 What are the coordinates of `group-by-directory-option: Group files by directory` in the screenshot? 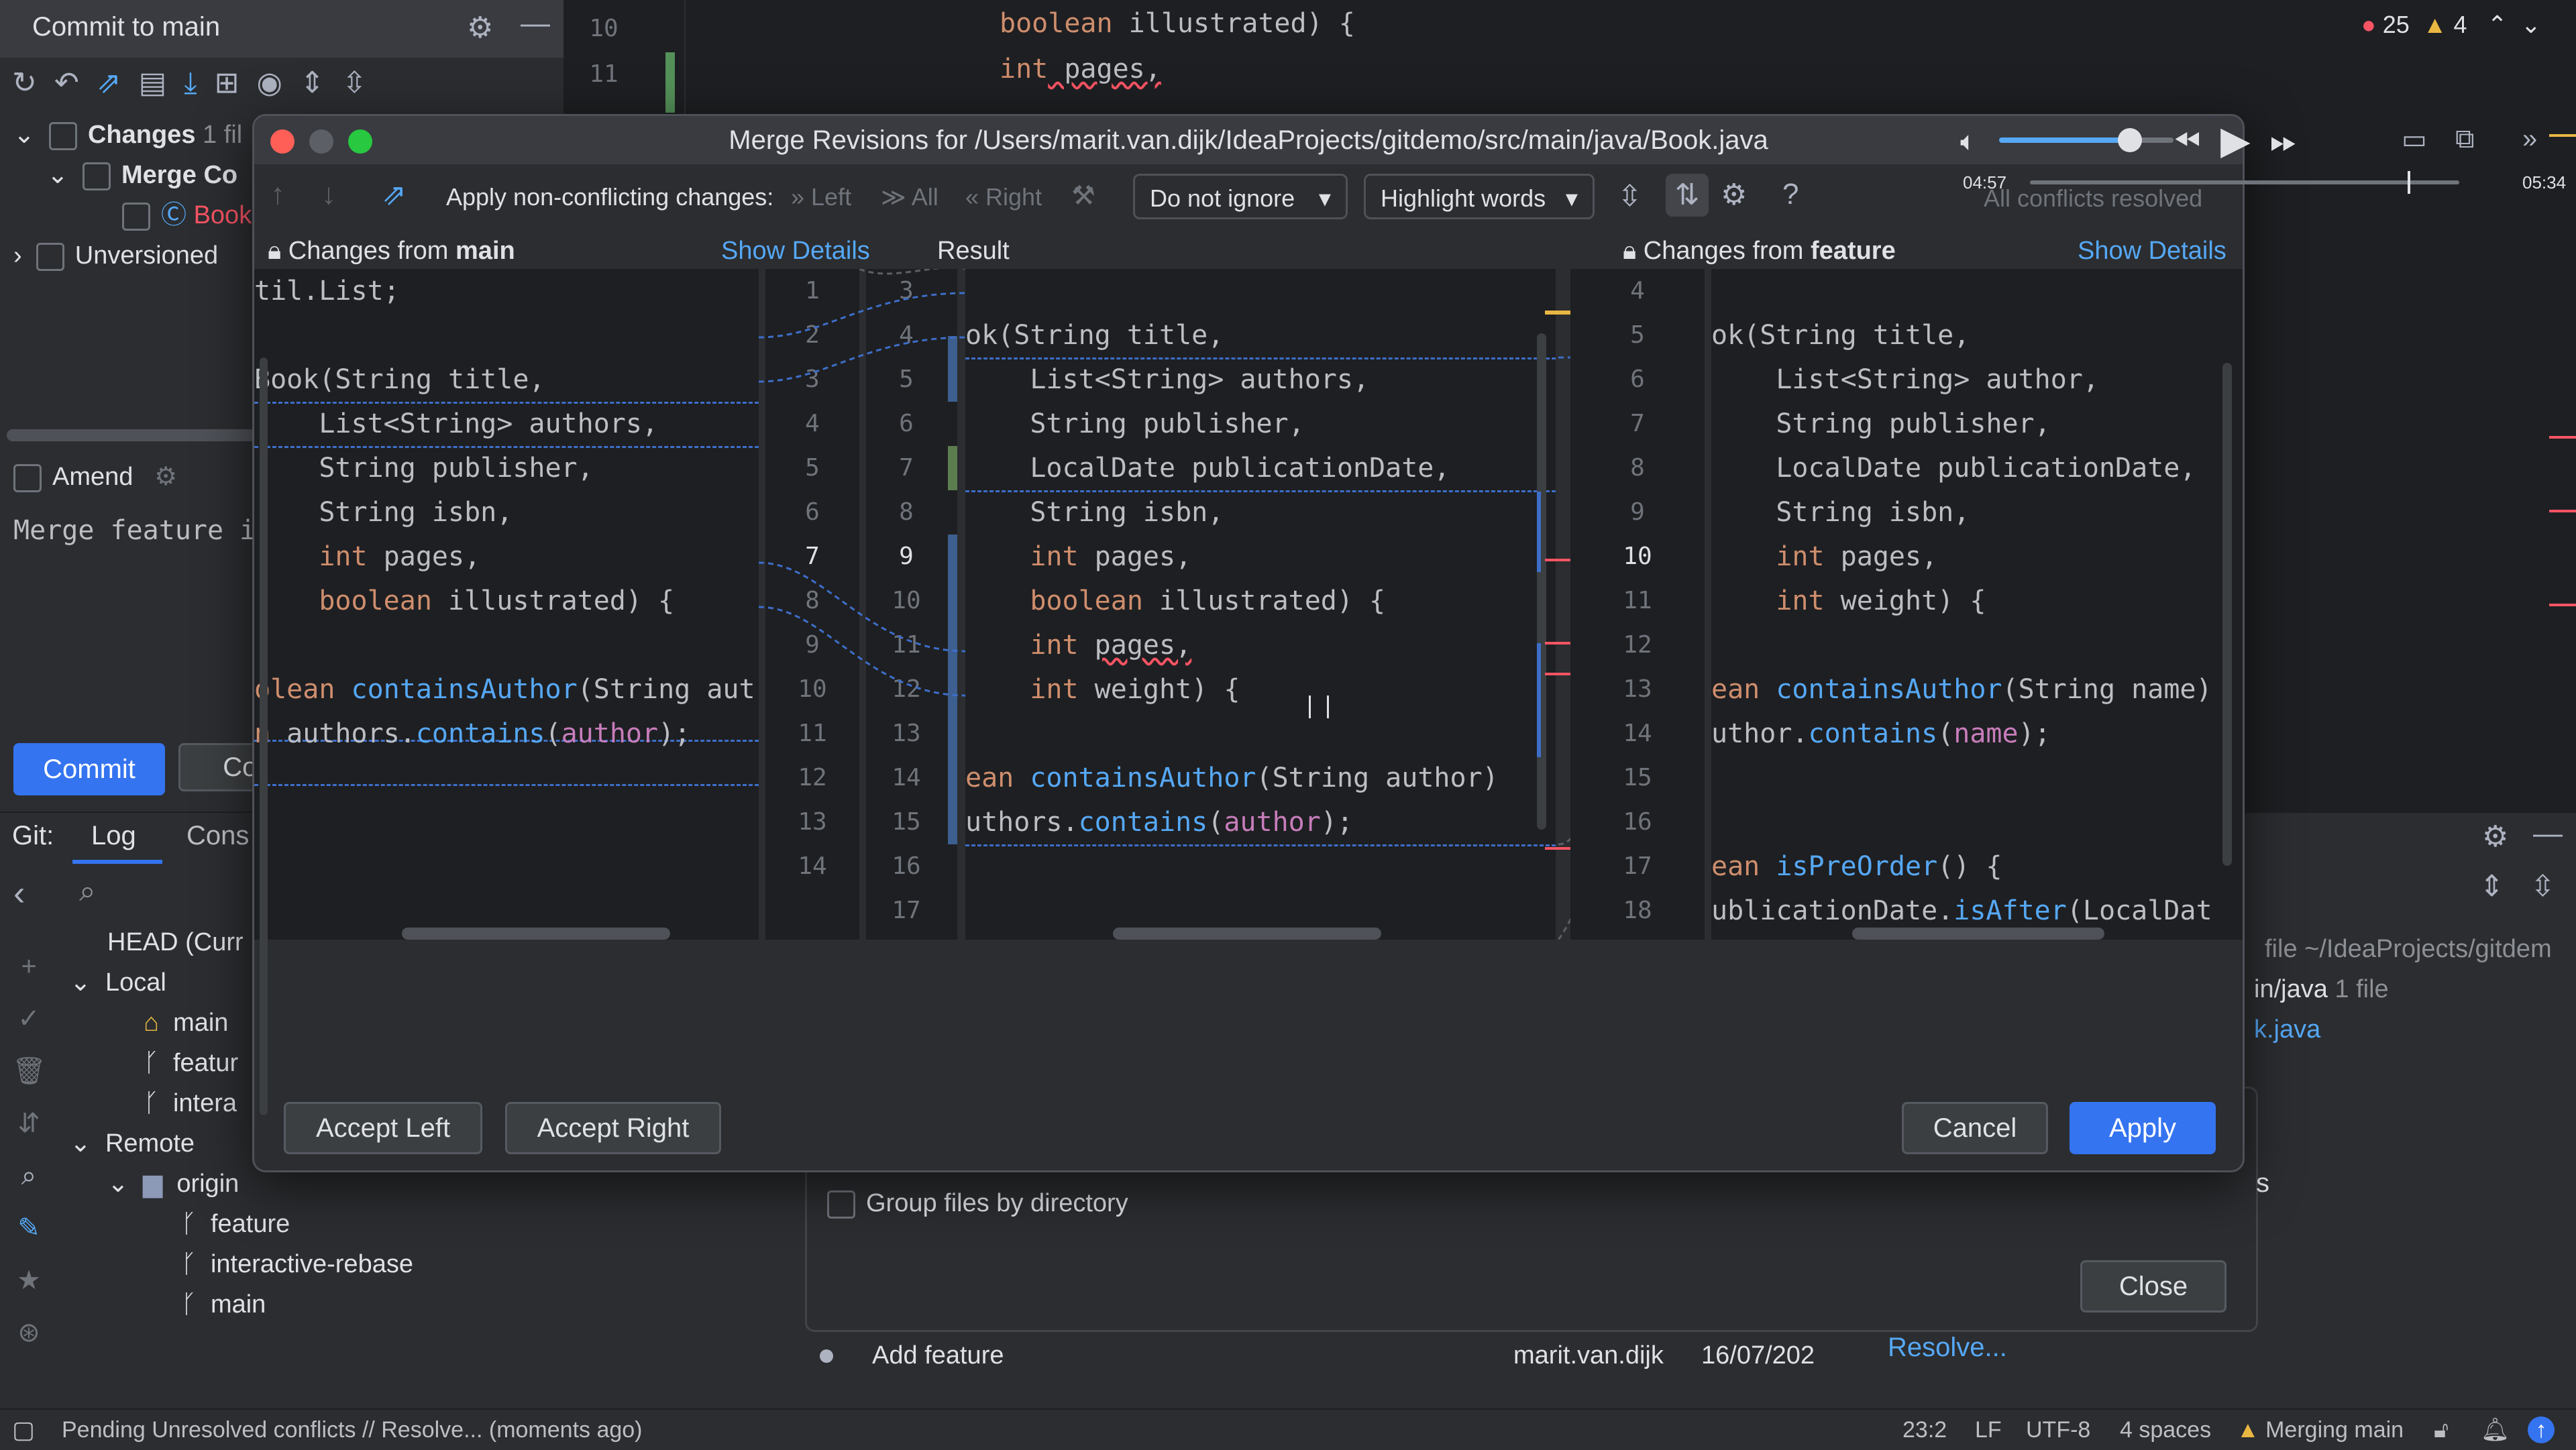 It's located at (977, 1203).